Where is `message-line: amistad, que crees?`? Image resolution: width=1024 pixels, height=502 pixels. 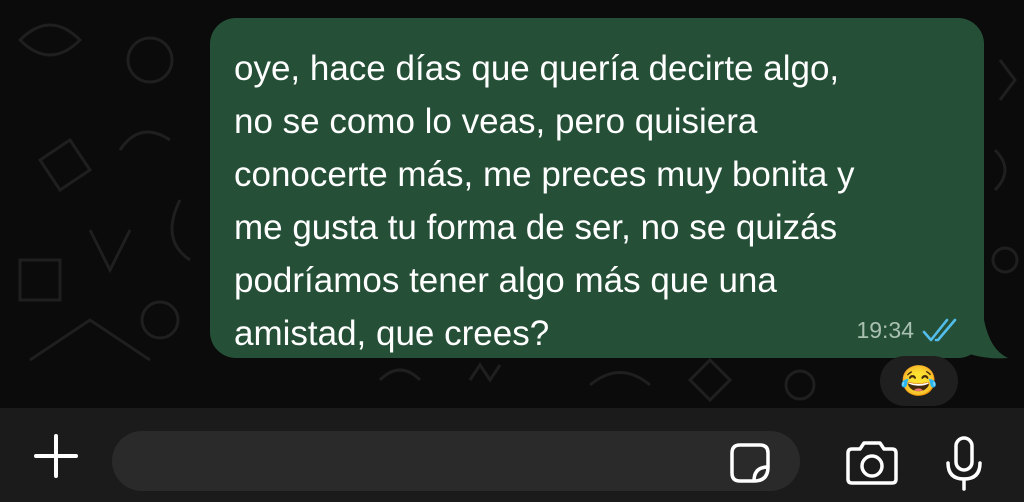 message-line: amistad, que crees? is located at coordinates (392, 333).